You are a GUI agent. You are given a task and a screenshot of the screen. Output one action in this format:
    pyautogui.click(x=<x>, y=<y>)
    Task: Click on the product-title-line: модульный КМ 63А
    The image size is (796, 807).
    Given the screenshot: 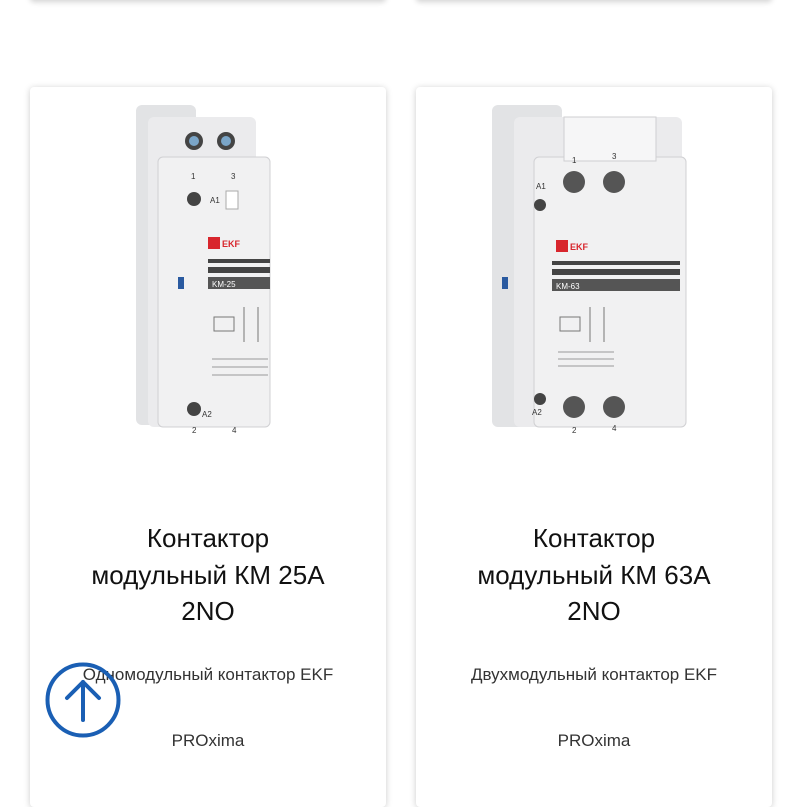 What is the action you would take?
    pyautogui.click(x=594, y=574)
    